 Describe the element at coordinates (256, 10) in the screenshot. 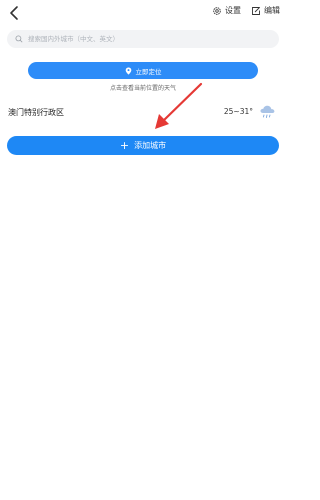

I see `edit-icon` at that location.